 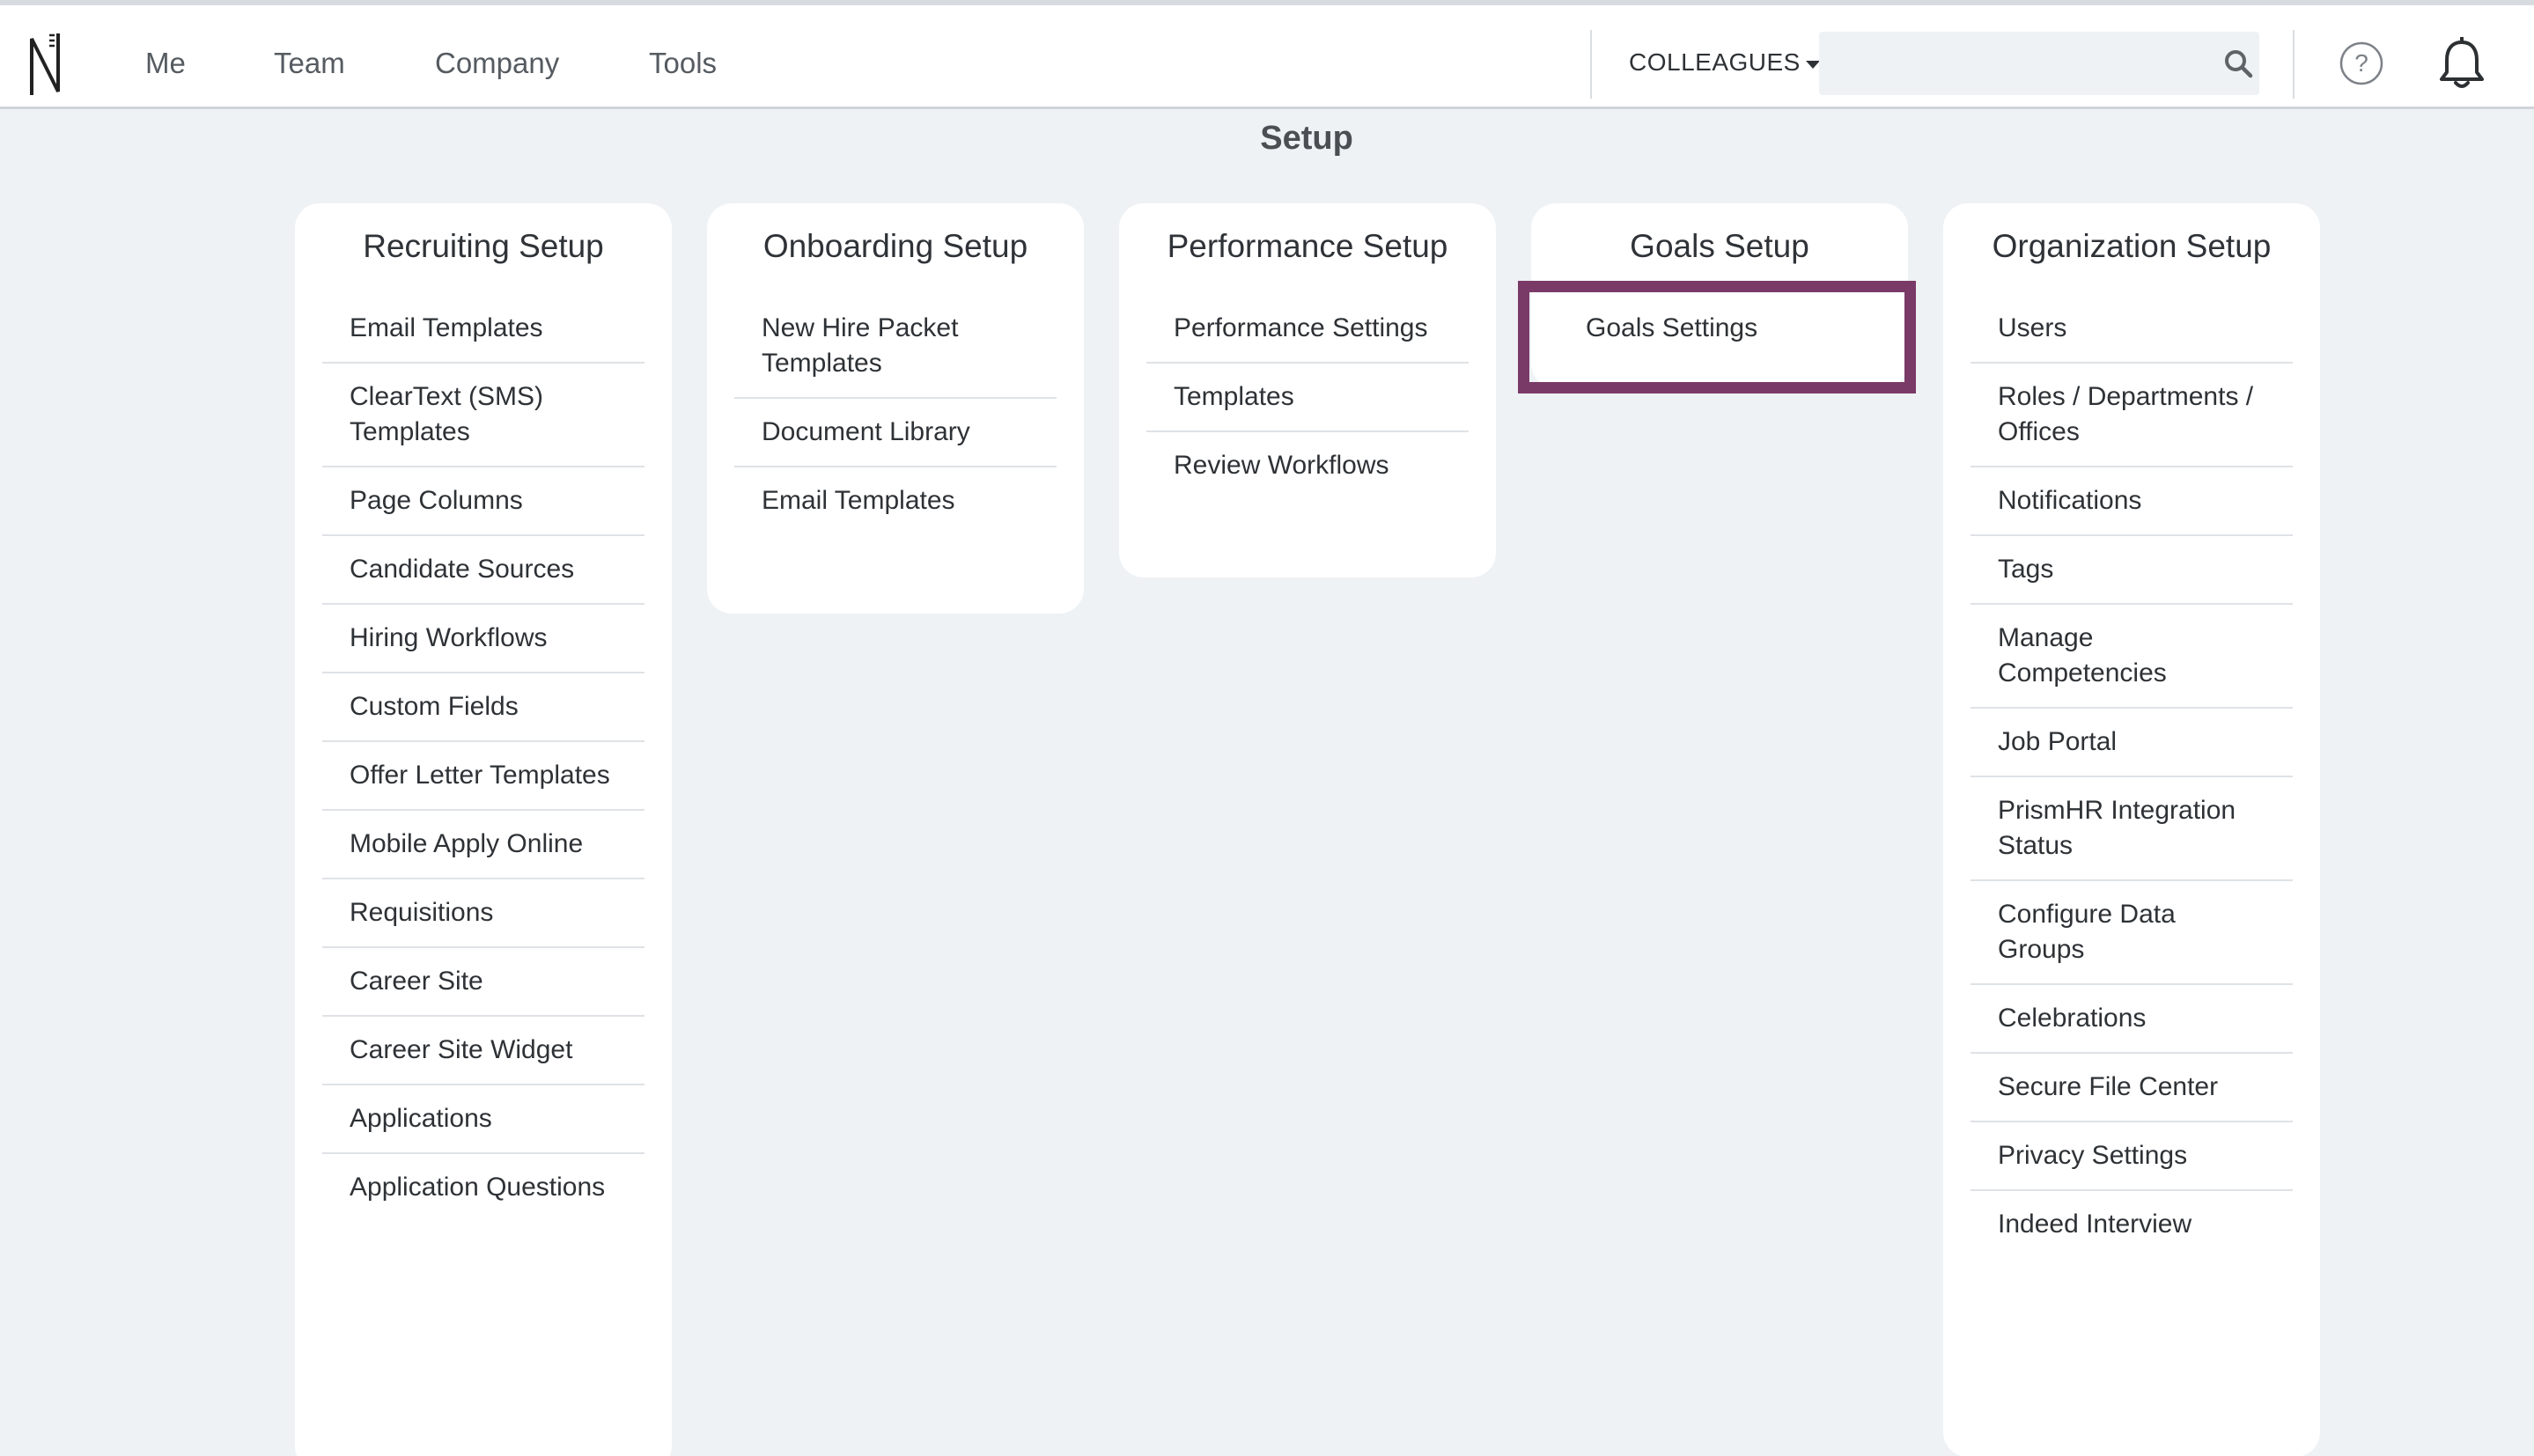 I want to click on setup-link-performance-settings: Performance Settings, so click(x=1307, y=329).